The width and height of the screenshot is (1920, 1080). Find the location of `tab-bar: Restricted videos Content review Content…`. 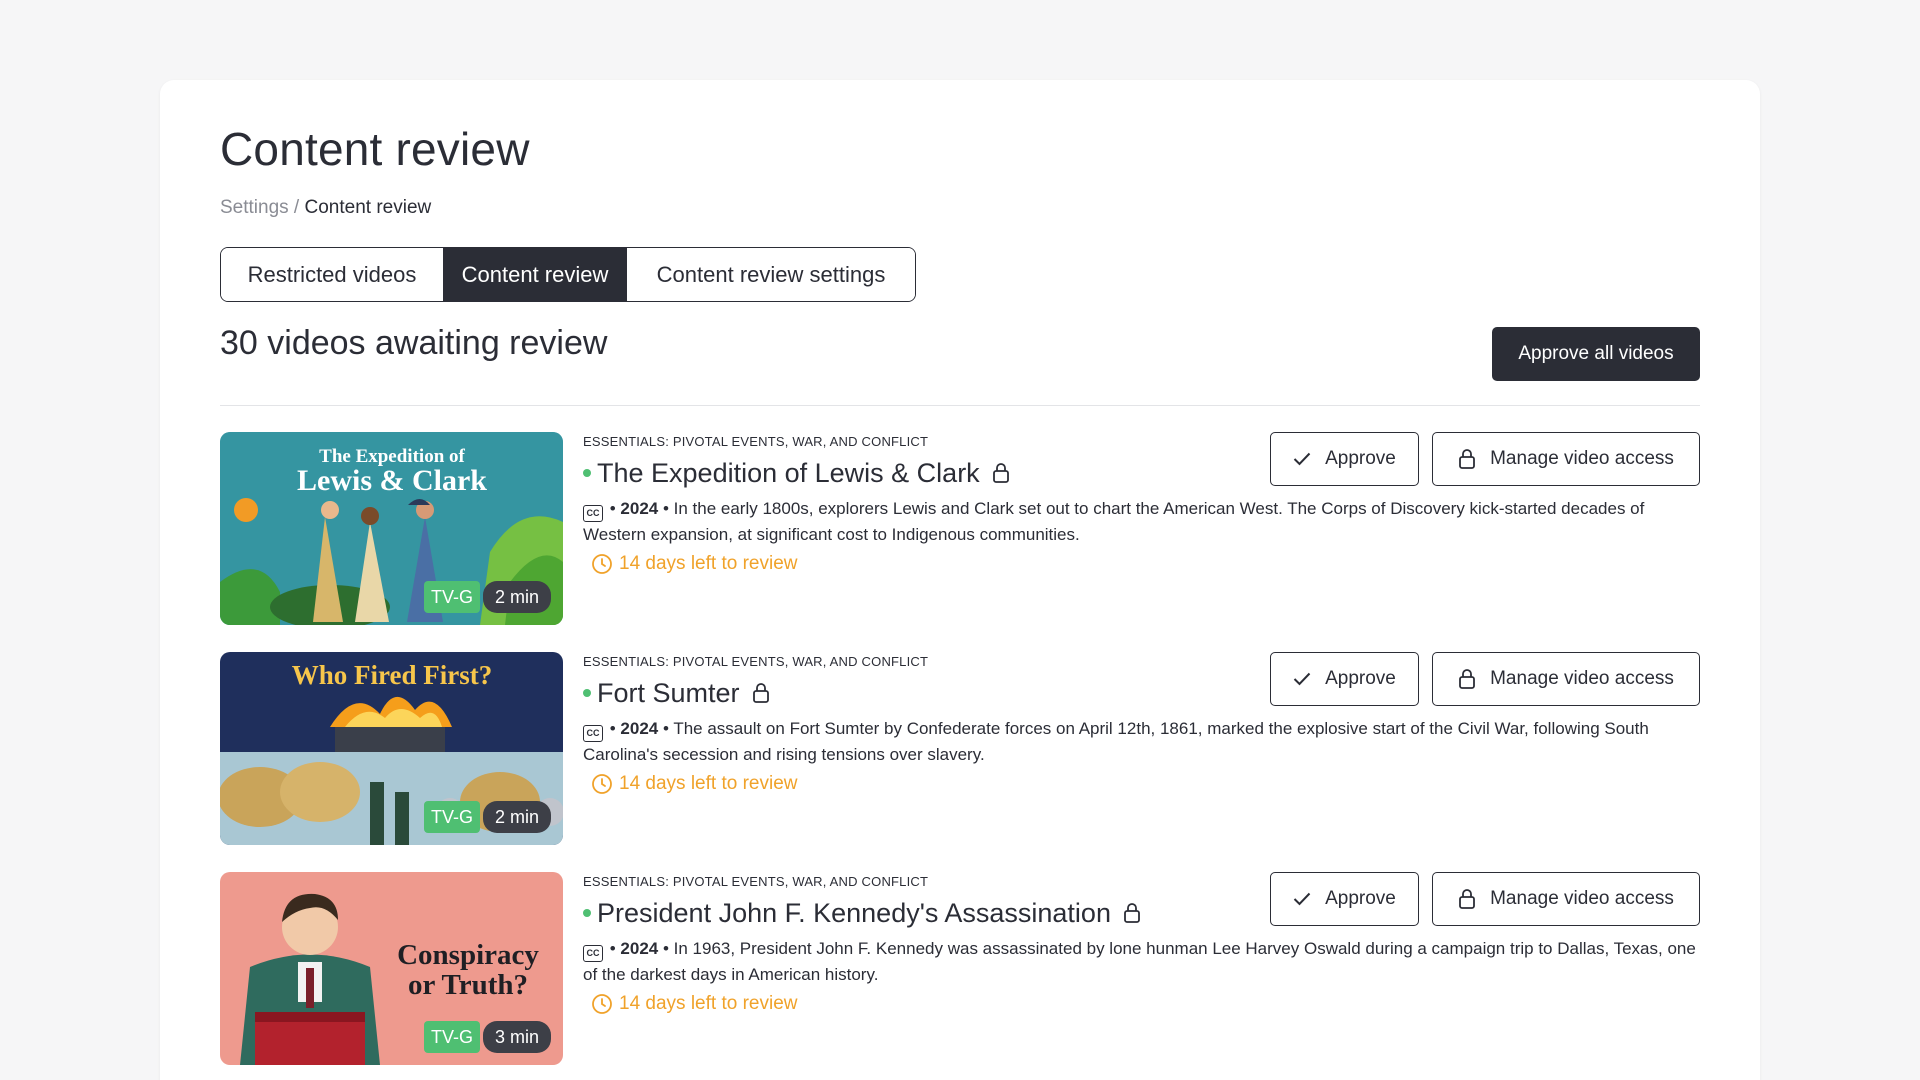

tab-bar: Restricted videos Content review Content… is located at coordinates (568, 274).